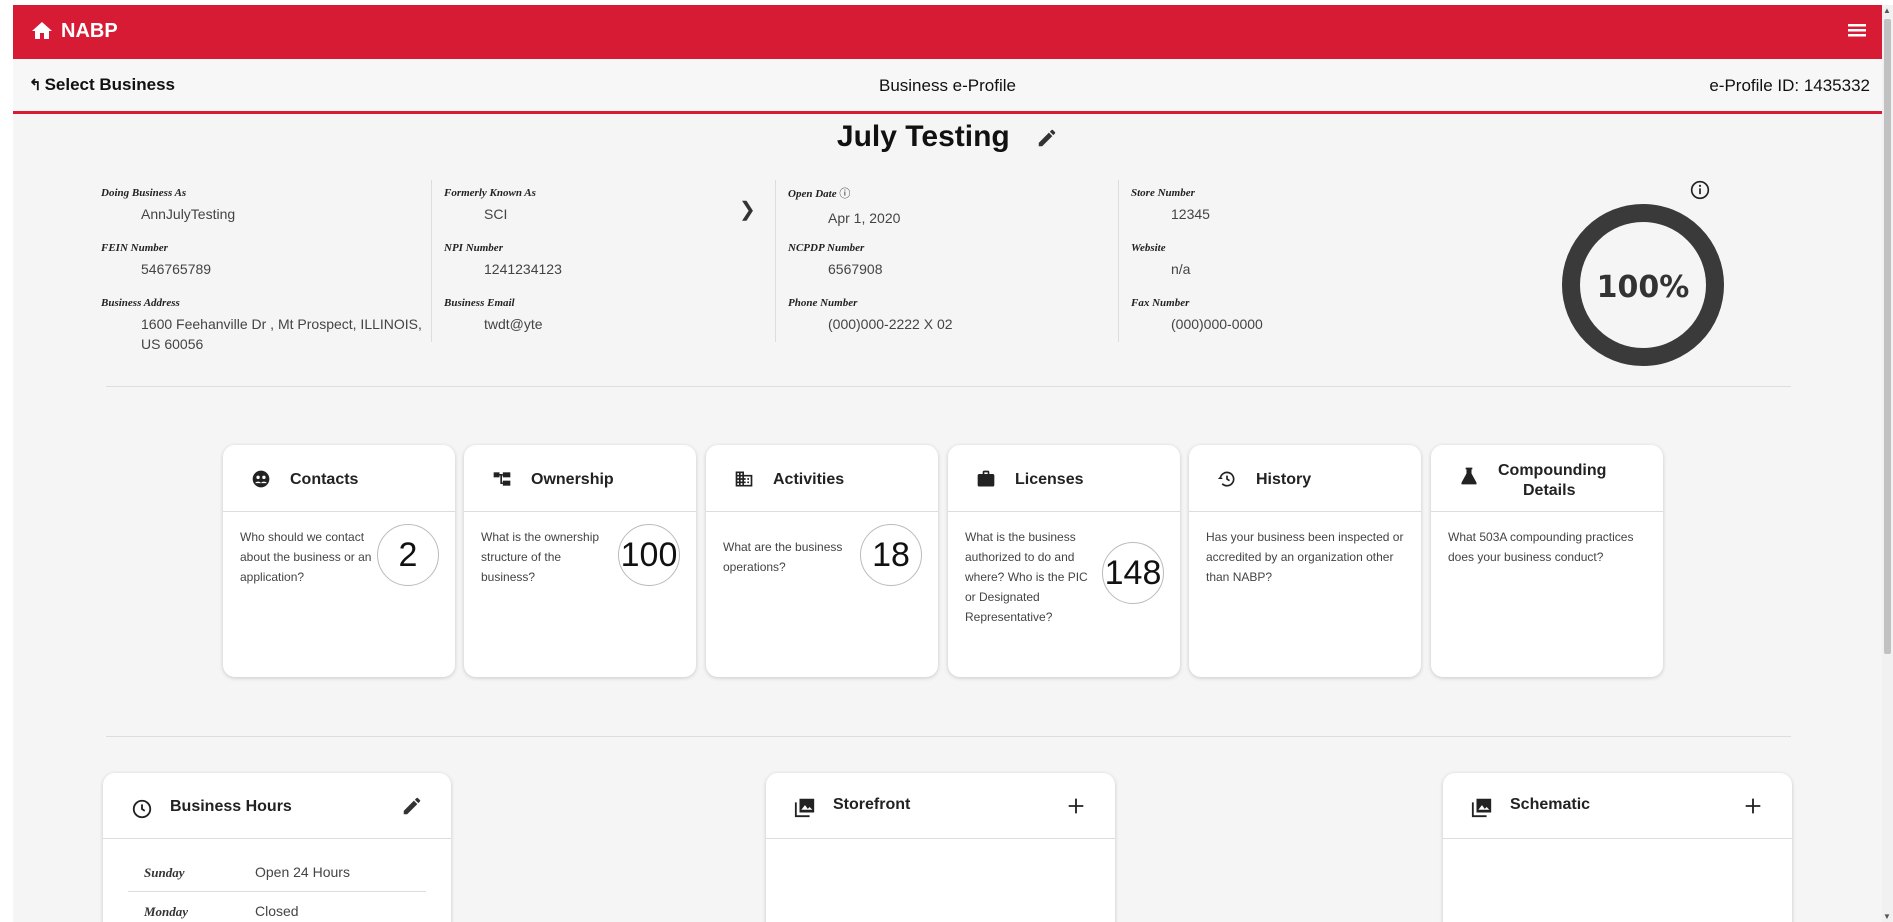  Describe the element at coordinates (1617, 806) in the screenshot. I see `panel-header: Schematic` at that location.